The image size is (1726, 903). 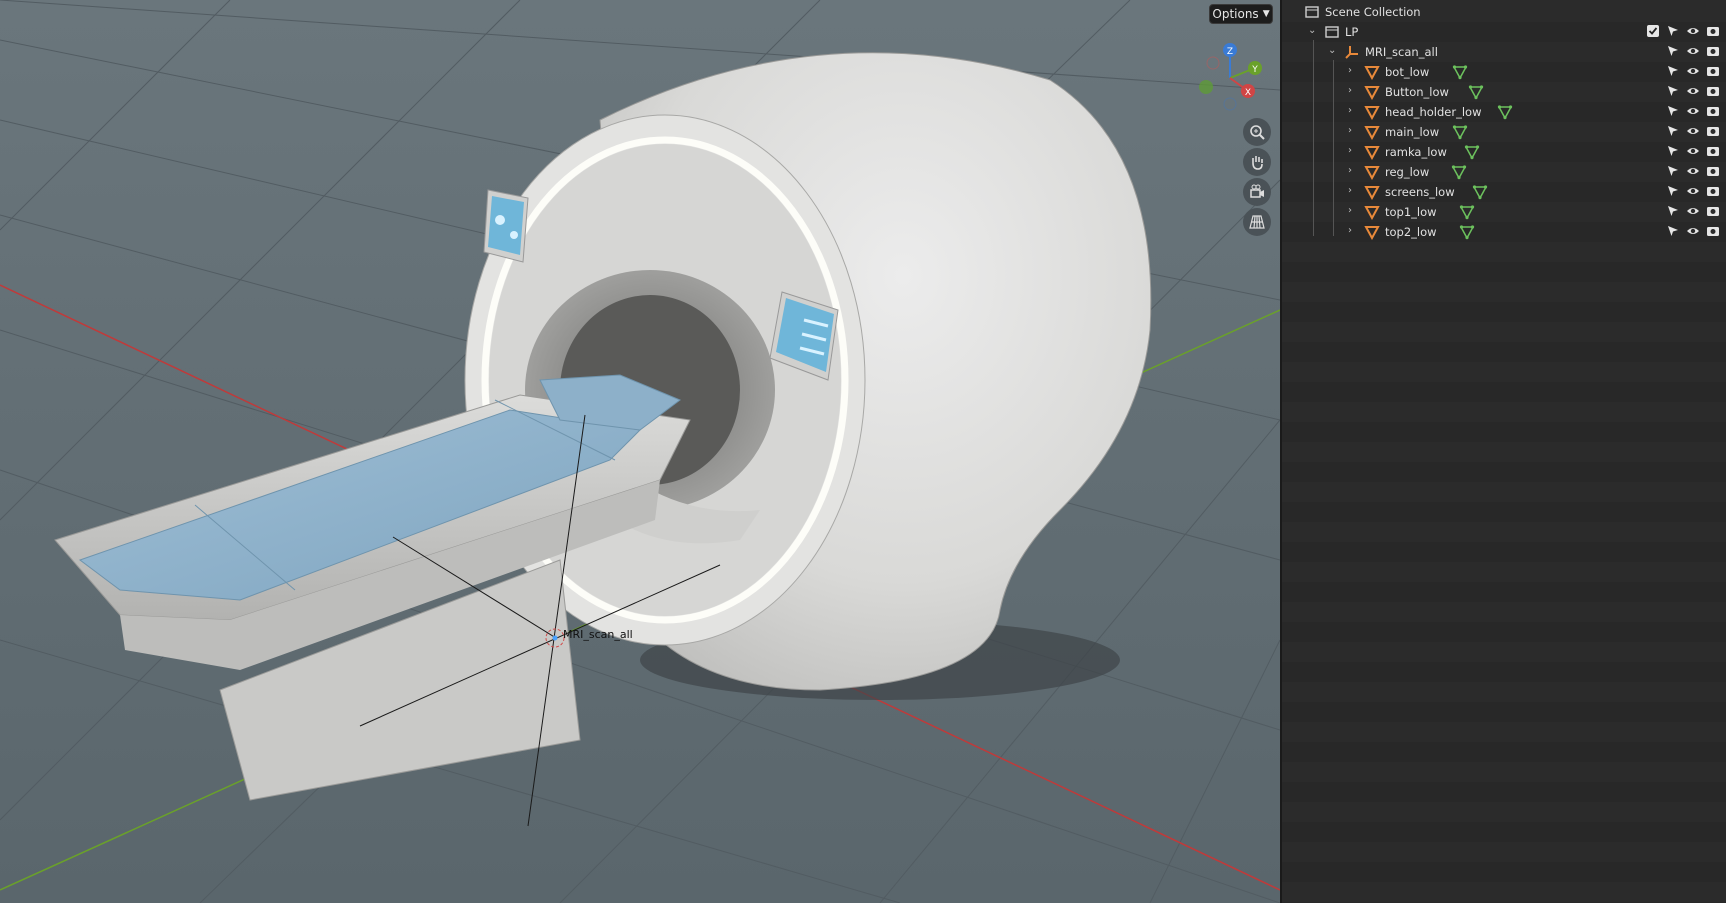 What do you see at coordinates (1420, 192) in the screenshot?
I see `object-label: screens_low` at bounding box center [1420, 192].